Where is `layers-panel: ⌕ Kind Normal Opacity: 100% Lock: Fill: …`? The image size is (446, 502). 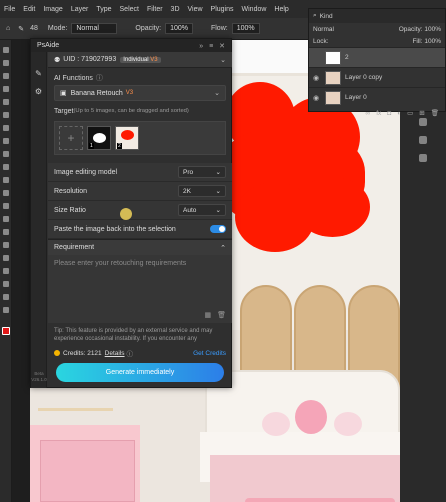 layers-panel: ⌕ Kind Normal Opacity: 100% Lock: Fill: … is located at coordinates (377, 62).